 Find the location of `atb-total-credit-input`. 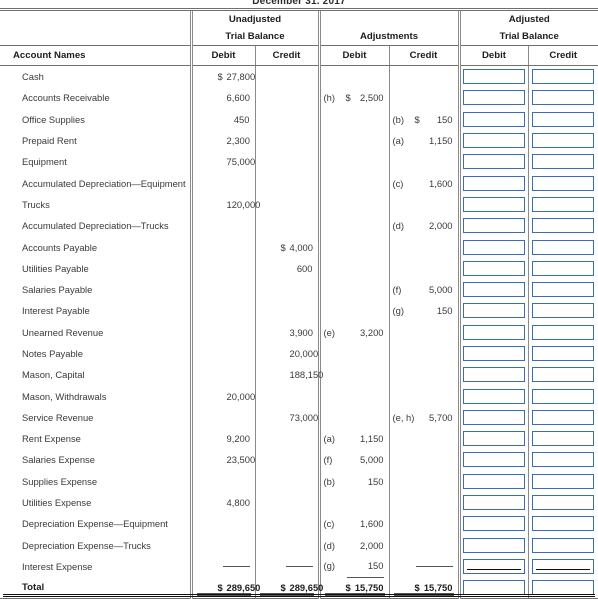

atb-total-credit-input is located at coordinates (563, 588).